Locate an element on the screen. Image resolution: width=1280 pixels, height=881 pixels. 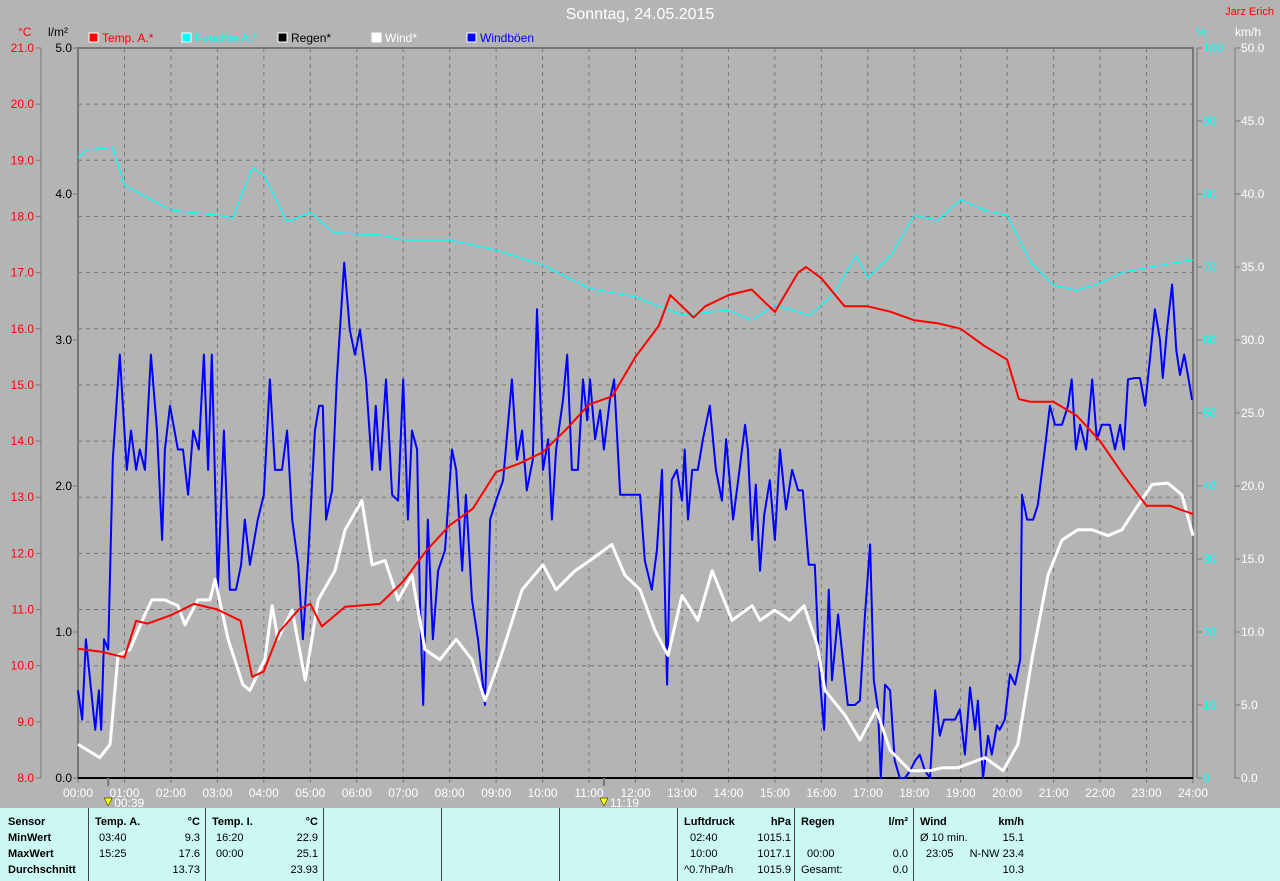
wind-tick-label: 15.0 is located at coordinates (1253, 559).